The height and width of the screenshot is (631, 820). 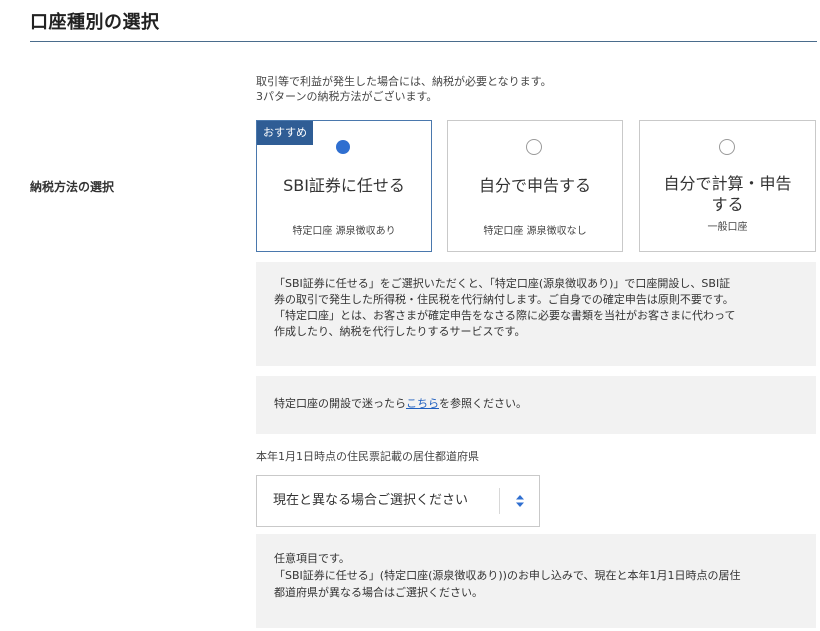 What do you see at coordinates (312, 558) in the screenshot?
I see `note-line: 任意項目です。` at bounding box center [312, 558].